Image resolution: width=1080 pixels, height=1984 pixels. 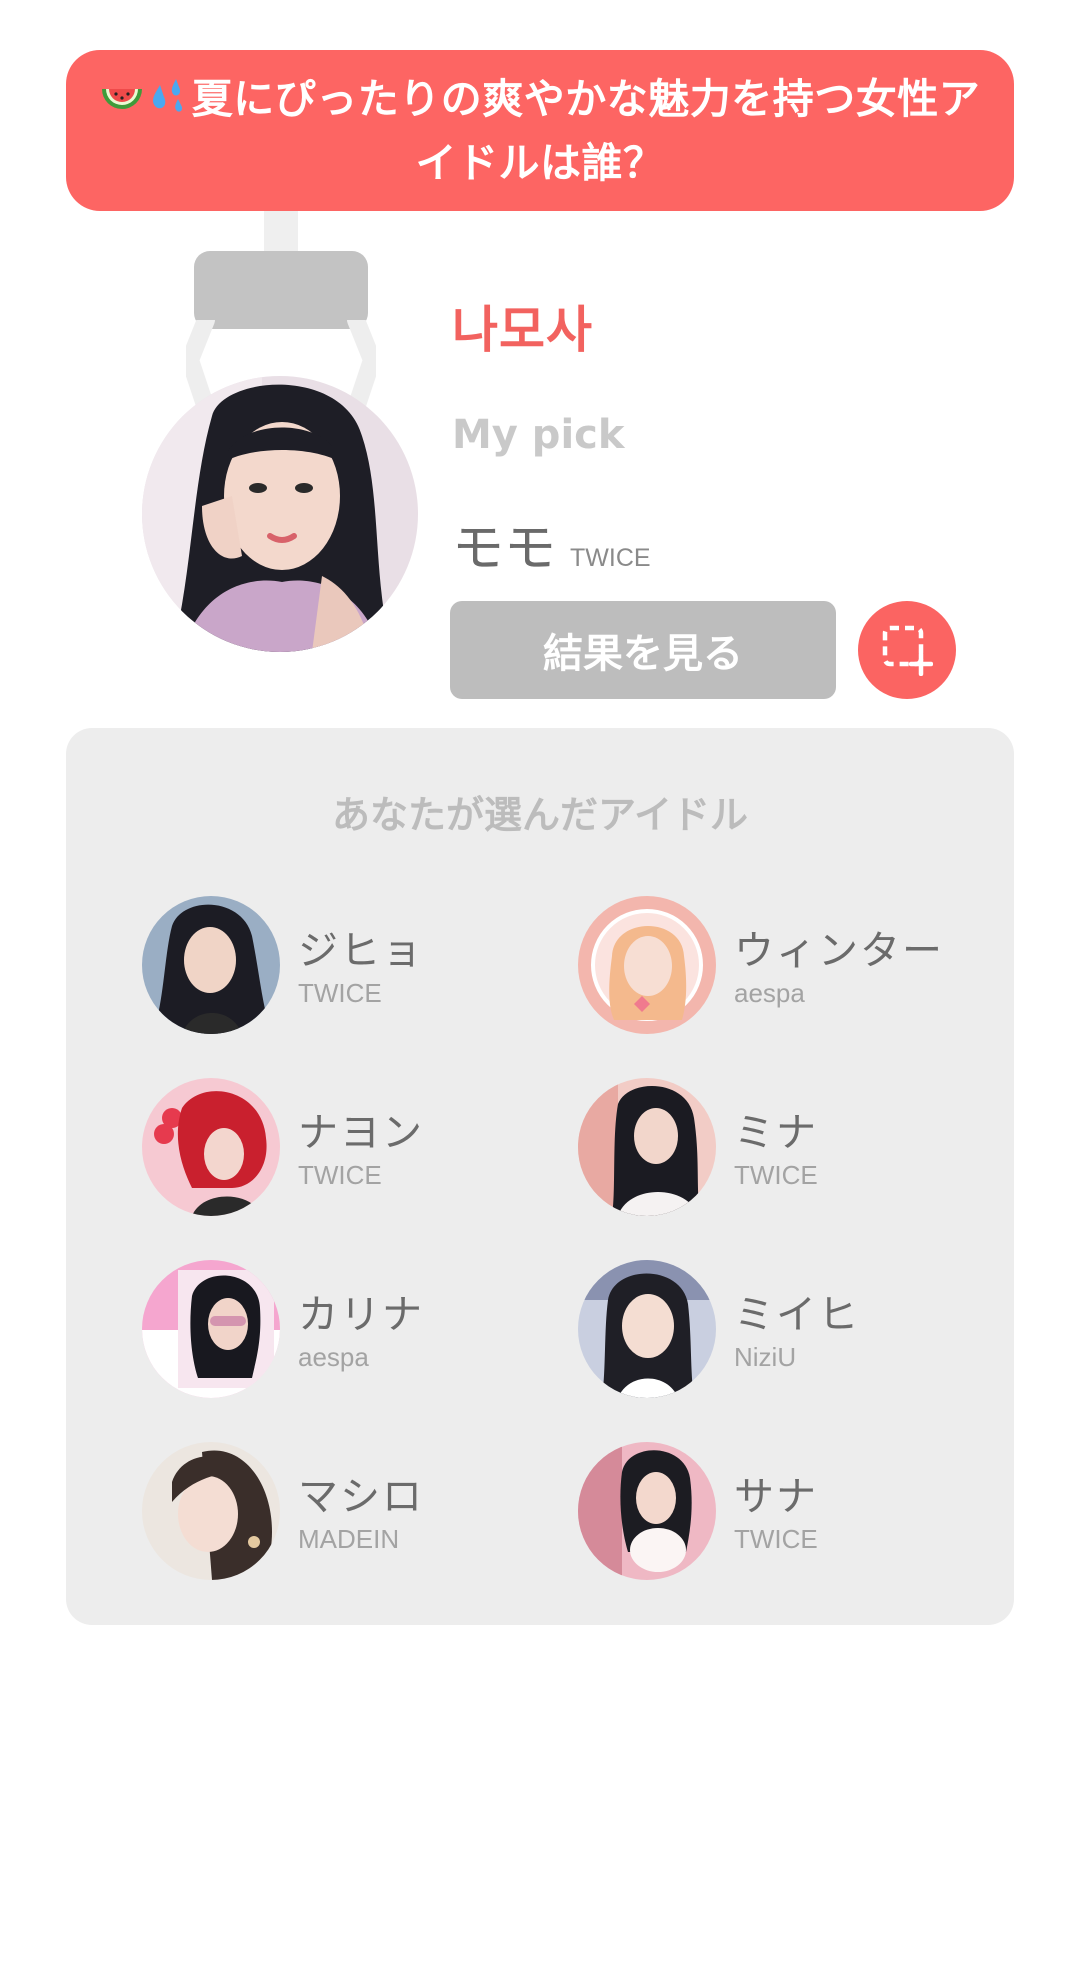 I want to click on list-item: カリナ aespa, so click(x=352, y=1330).